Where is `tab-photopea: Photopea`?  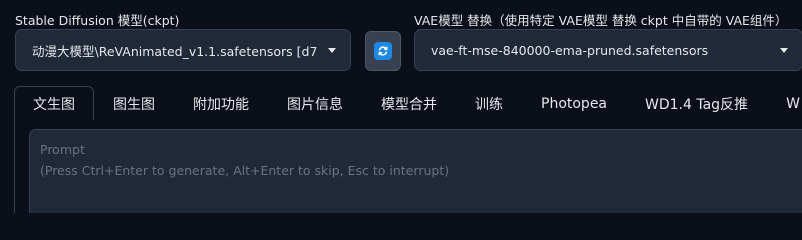
tab-photopea: Photopea is located at coordinates (574, 103).